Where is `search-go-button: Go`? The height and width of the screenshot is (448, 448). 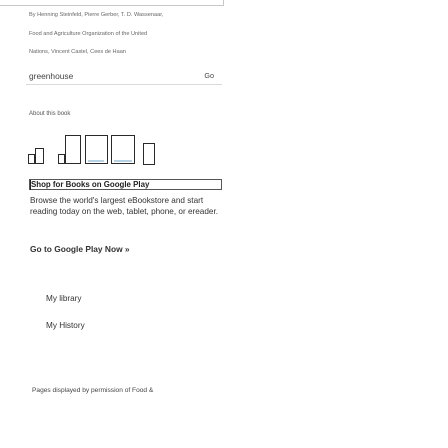 search-go-button: Go is located at coordinates (209, 75).